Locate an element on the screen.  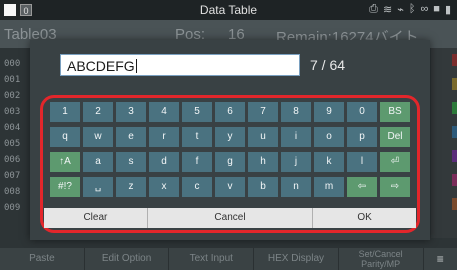
key-2-10: ⏎ is located at coordinates (395, 162).